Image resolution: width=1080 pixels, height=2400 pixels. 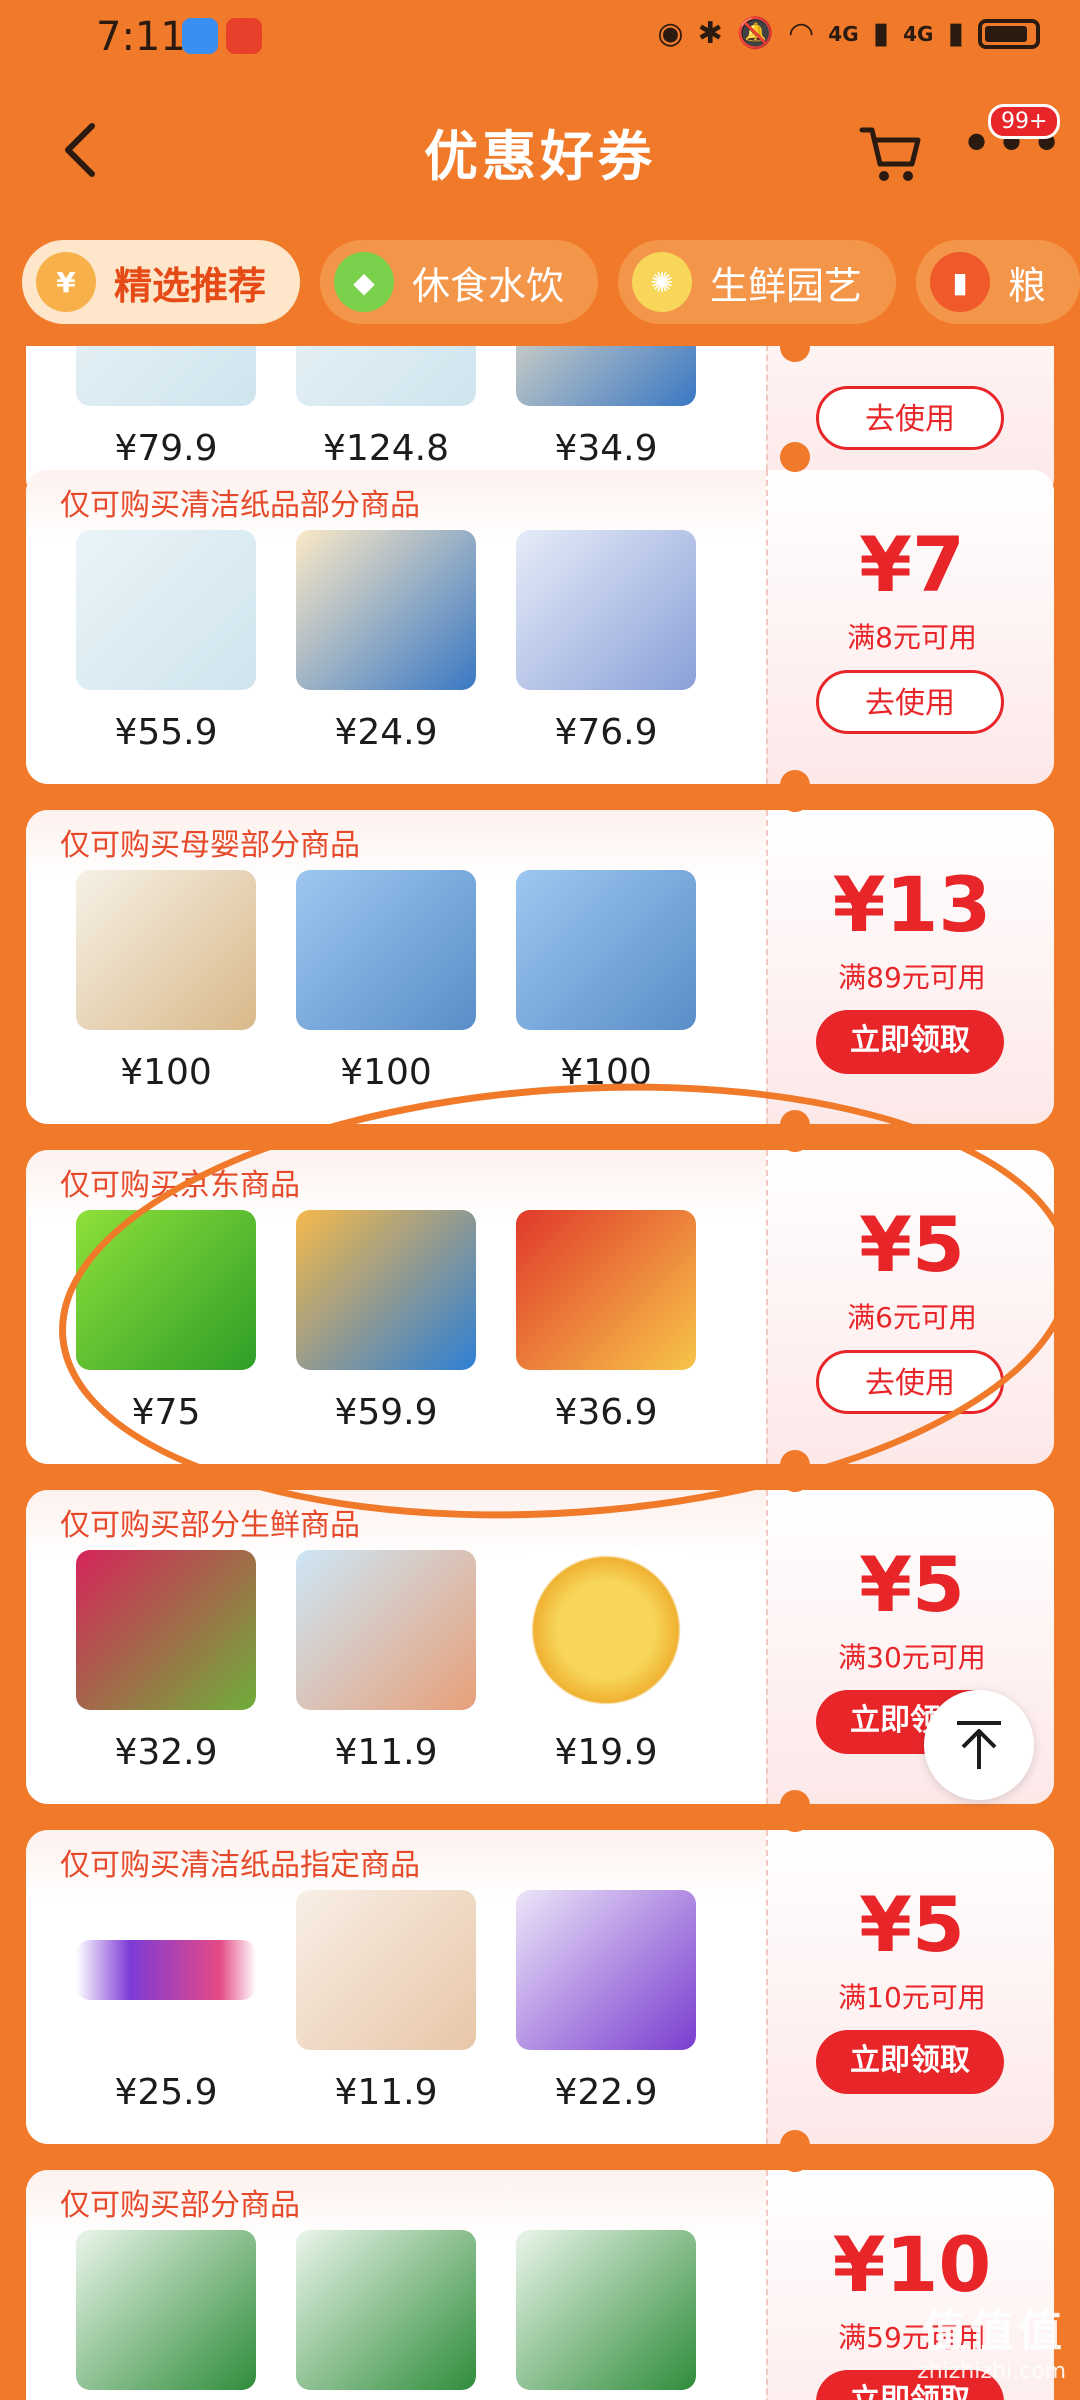 I want to click on tab-fresh-garden: ✺ 生鲜园艺, so click(x=757, y=282).